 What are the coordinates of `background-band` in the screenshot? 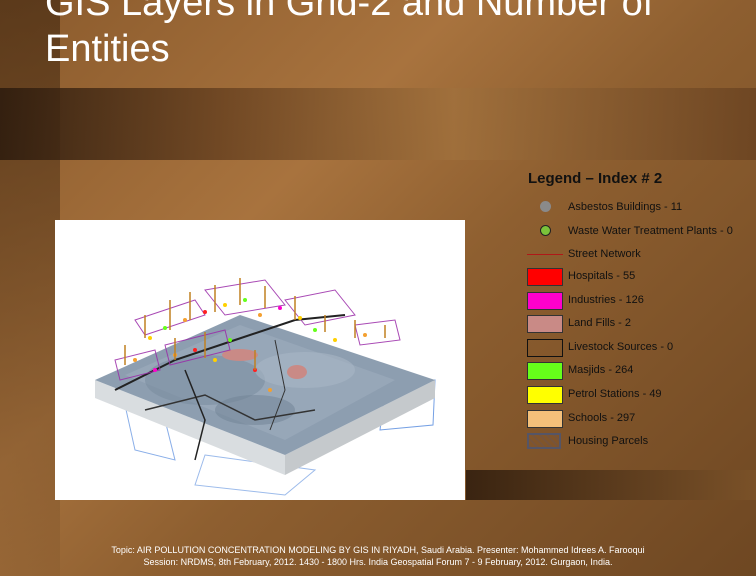 It's located at (378, 124).